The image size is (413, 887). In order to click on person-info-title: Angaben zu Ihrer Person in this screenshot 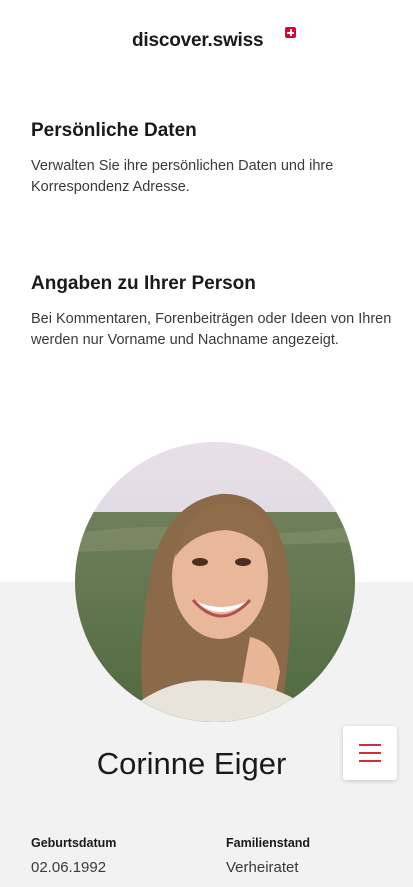, I will do `click(143, 283)`.